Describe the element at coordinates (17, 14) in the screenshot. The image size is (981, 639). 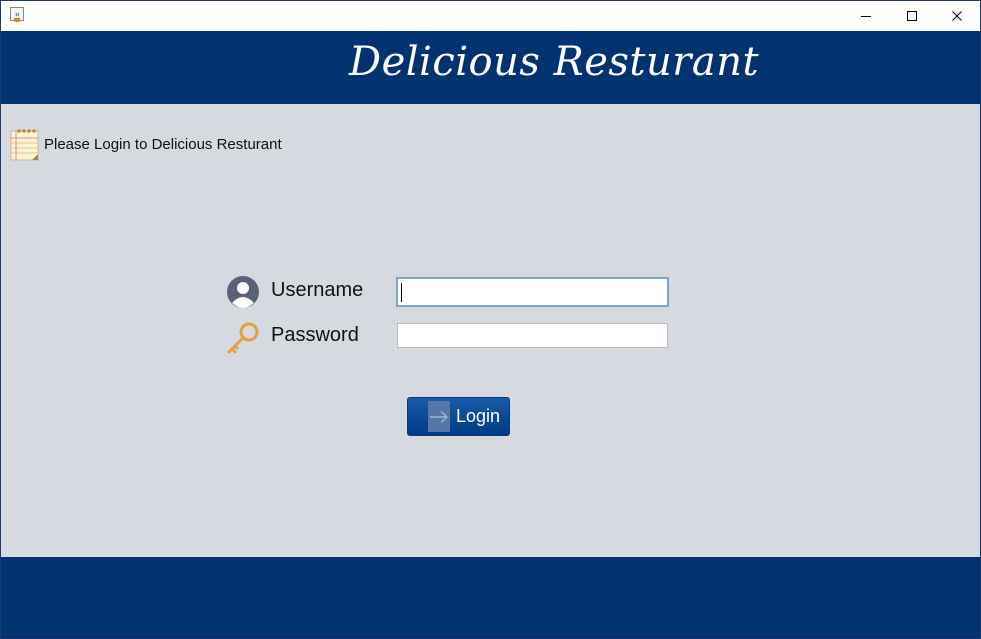
I see `java-cup-icon` at that location.